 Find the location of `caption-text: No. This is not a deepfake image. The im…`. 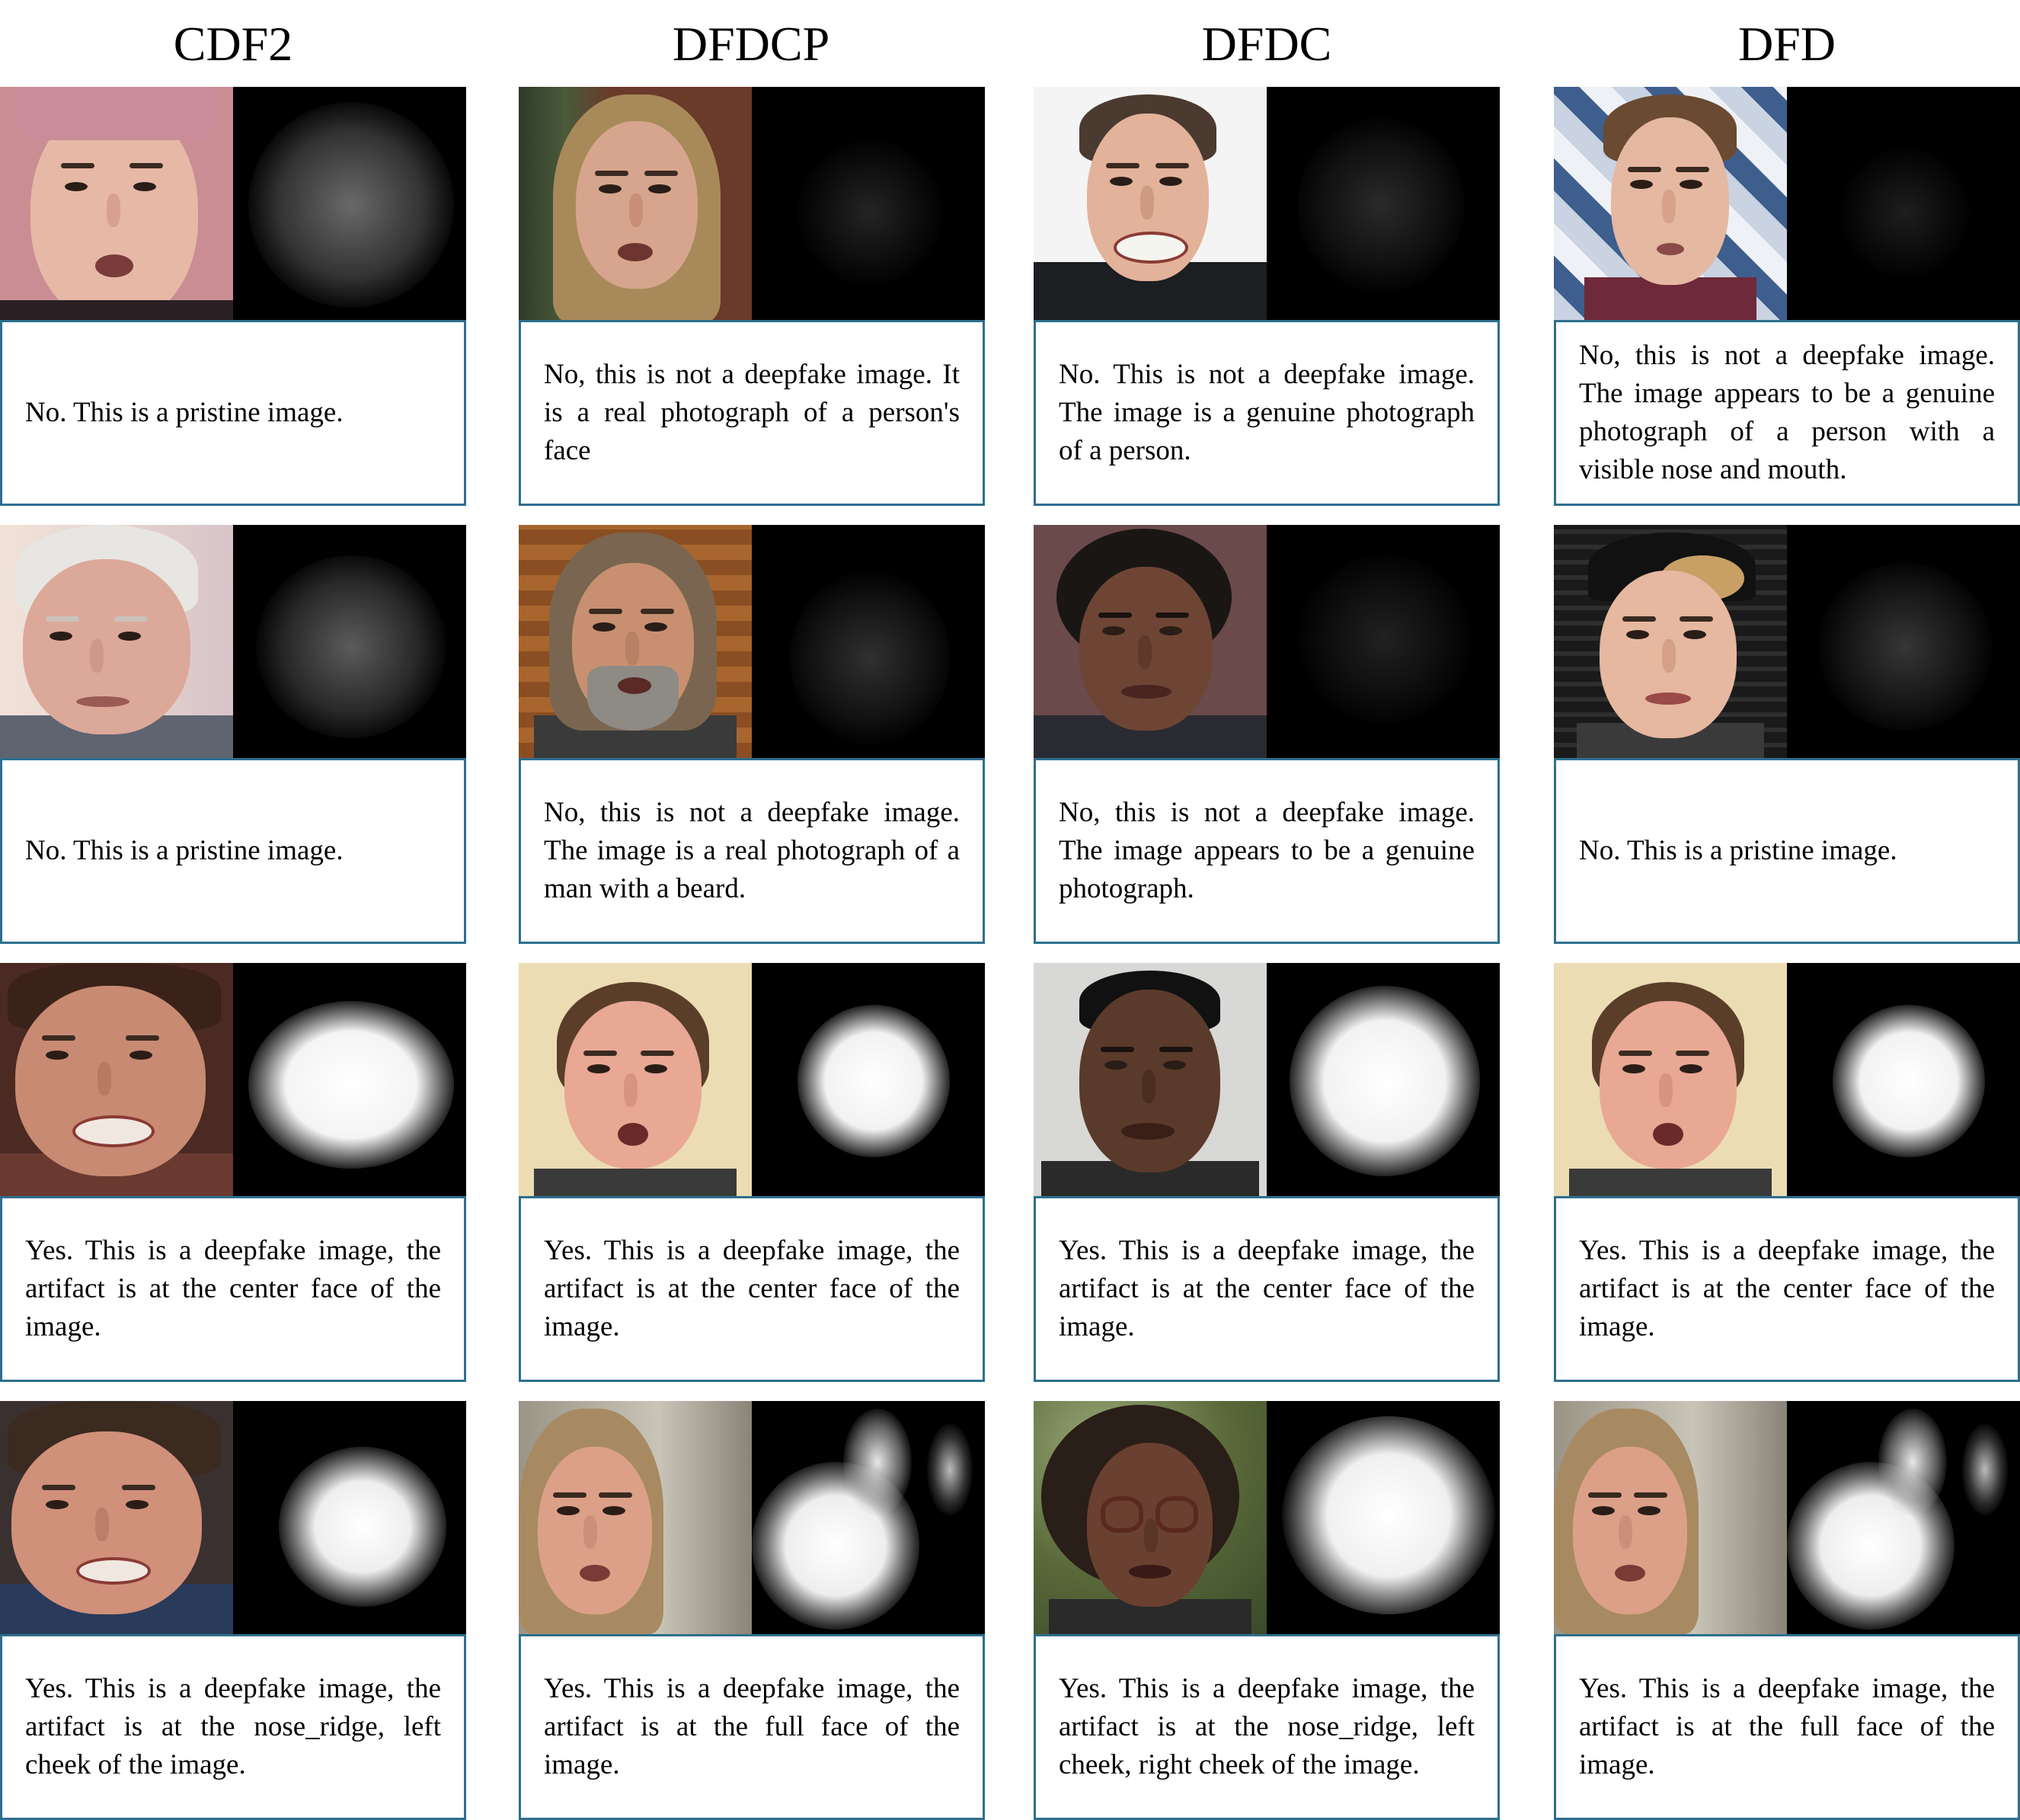

caption-text: No. This is not a deepfake image. The im… is located at coordinates (1267, 412).